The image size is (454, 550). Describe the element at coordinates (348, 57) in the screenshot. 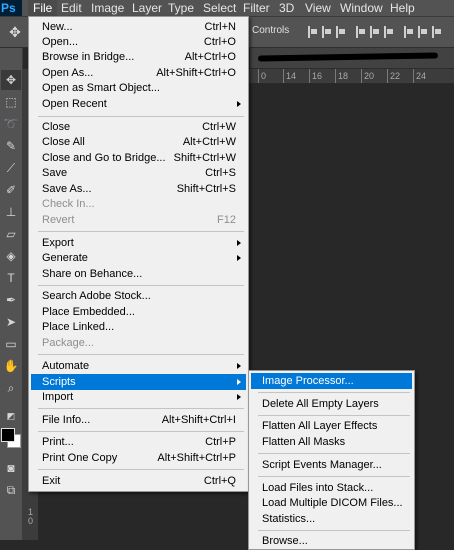

I see `redacted-title` at that location.